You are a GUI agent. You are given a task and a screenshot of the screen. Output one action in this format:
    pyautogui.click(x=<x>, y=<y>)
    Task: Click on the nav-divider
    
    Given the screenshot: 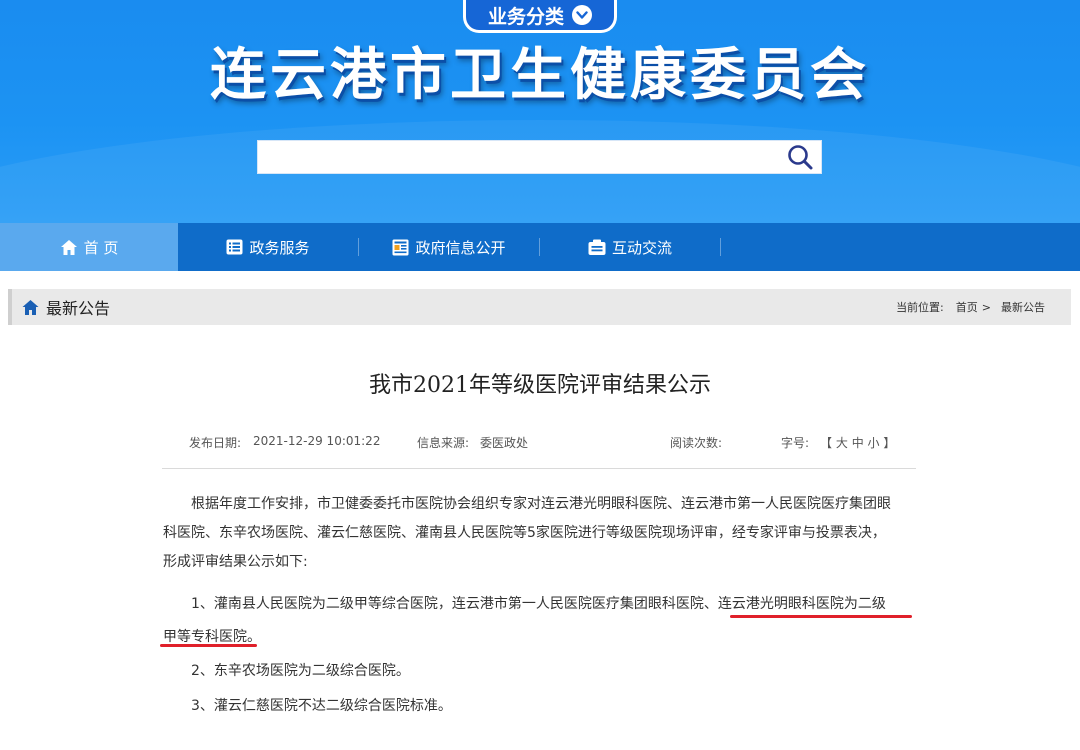 What is the action you would take?
    pyautogui.click(x=720, y=247)
    